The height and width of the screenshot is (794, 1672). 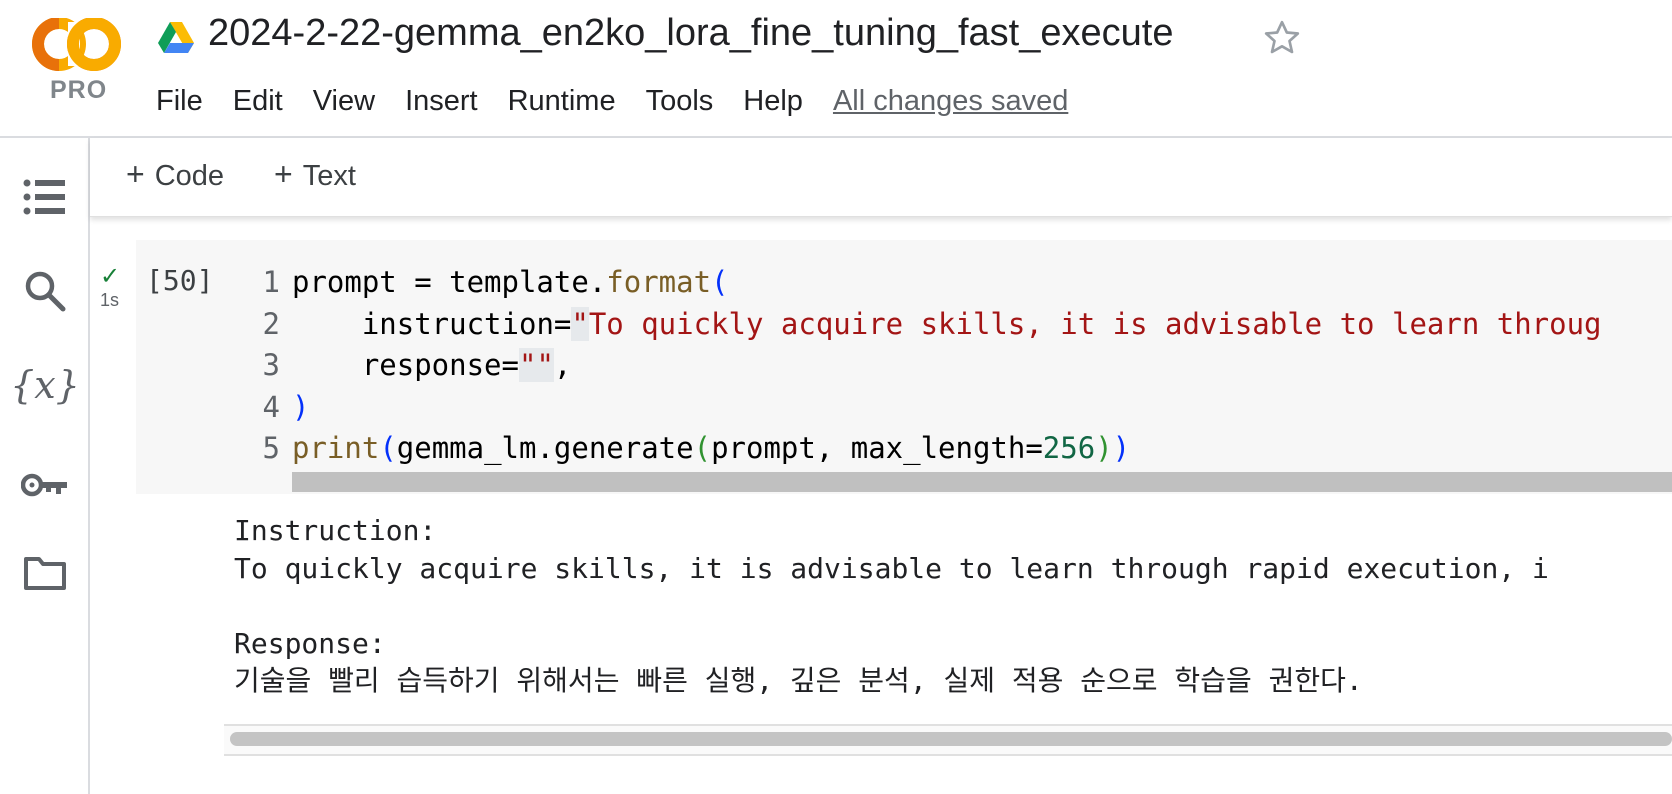 I want to click on output-scrollbar-thumb, so click(x=951, y=739).